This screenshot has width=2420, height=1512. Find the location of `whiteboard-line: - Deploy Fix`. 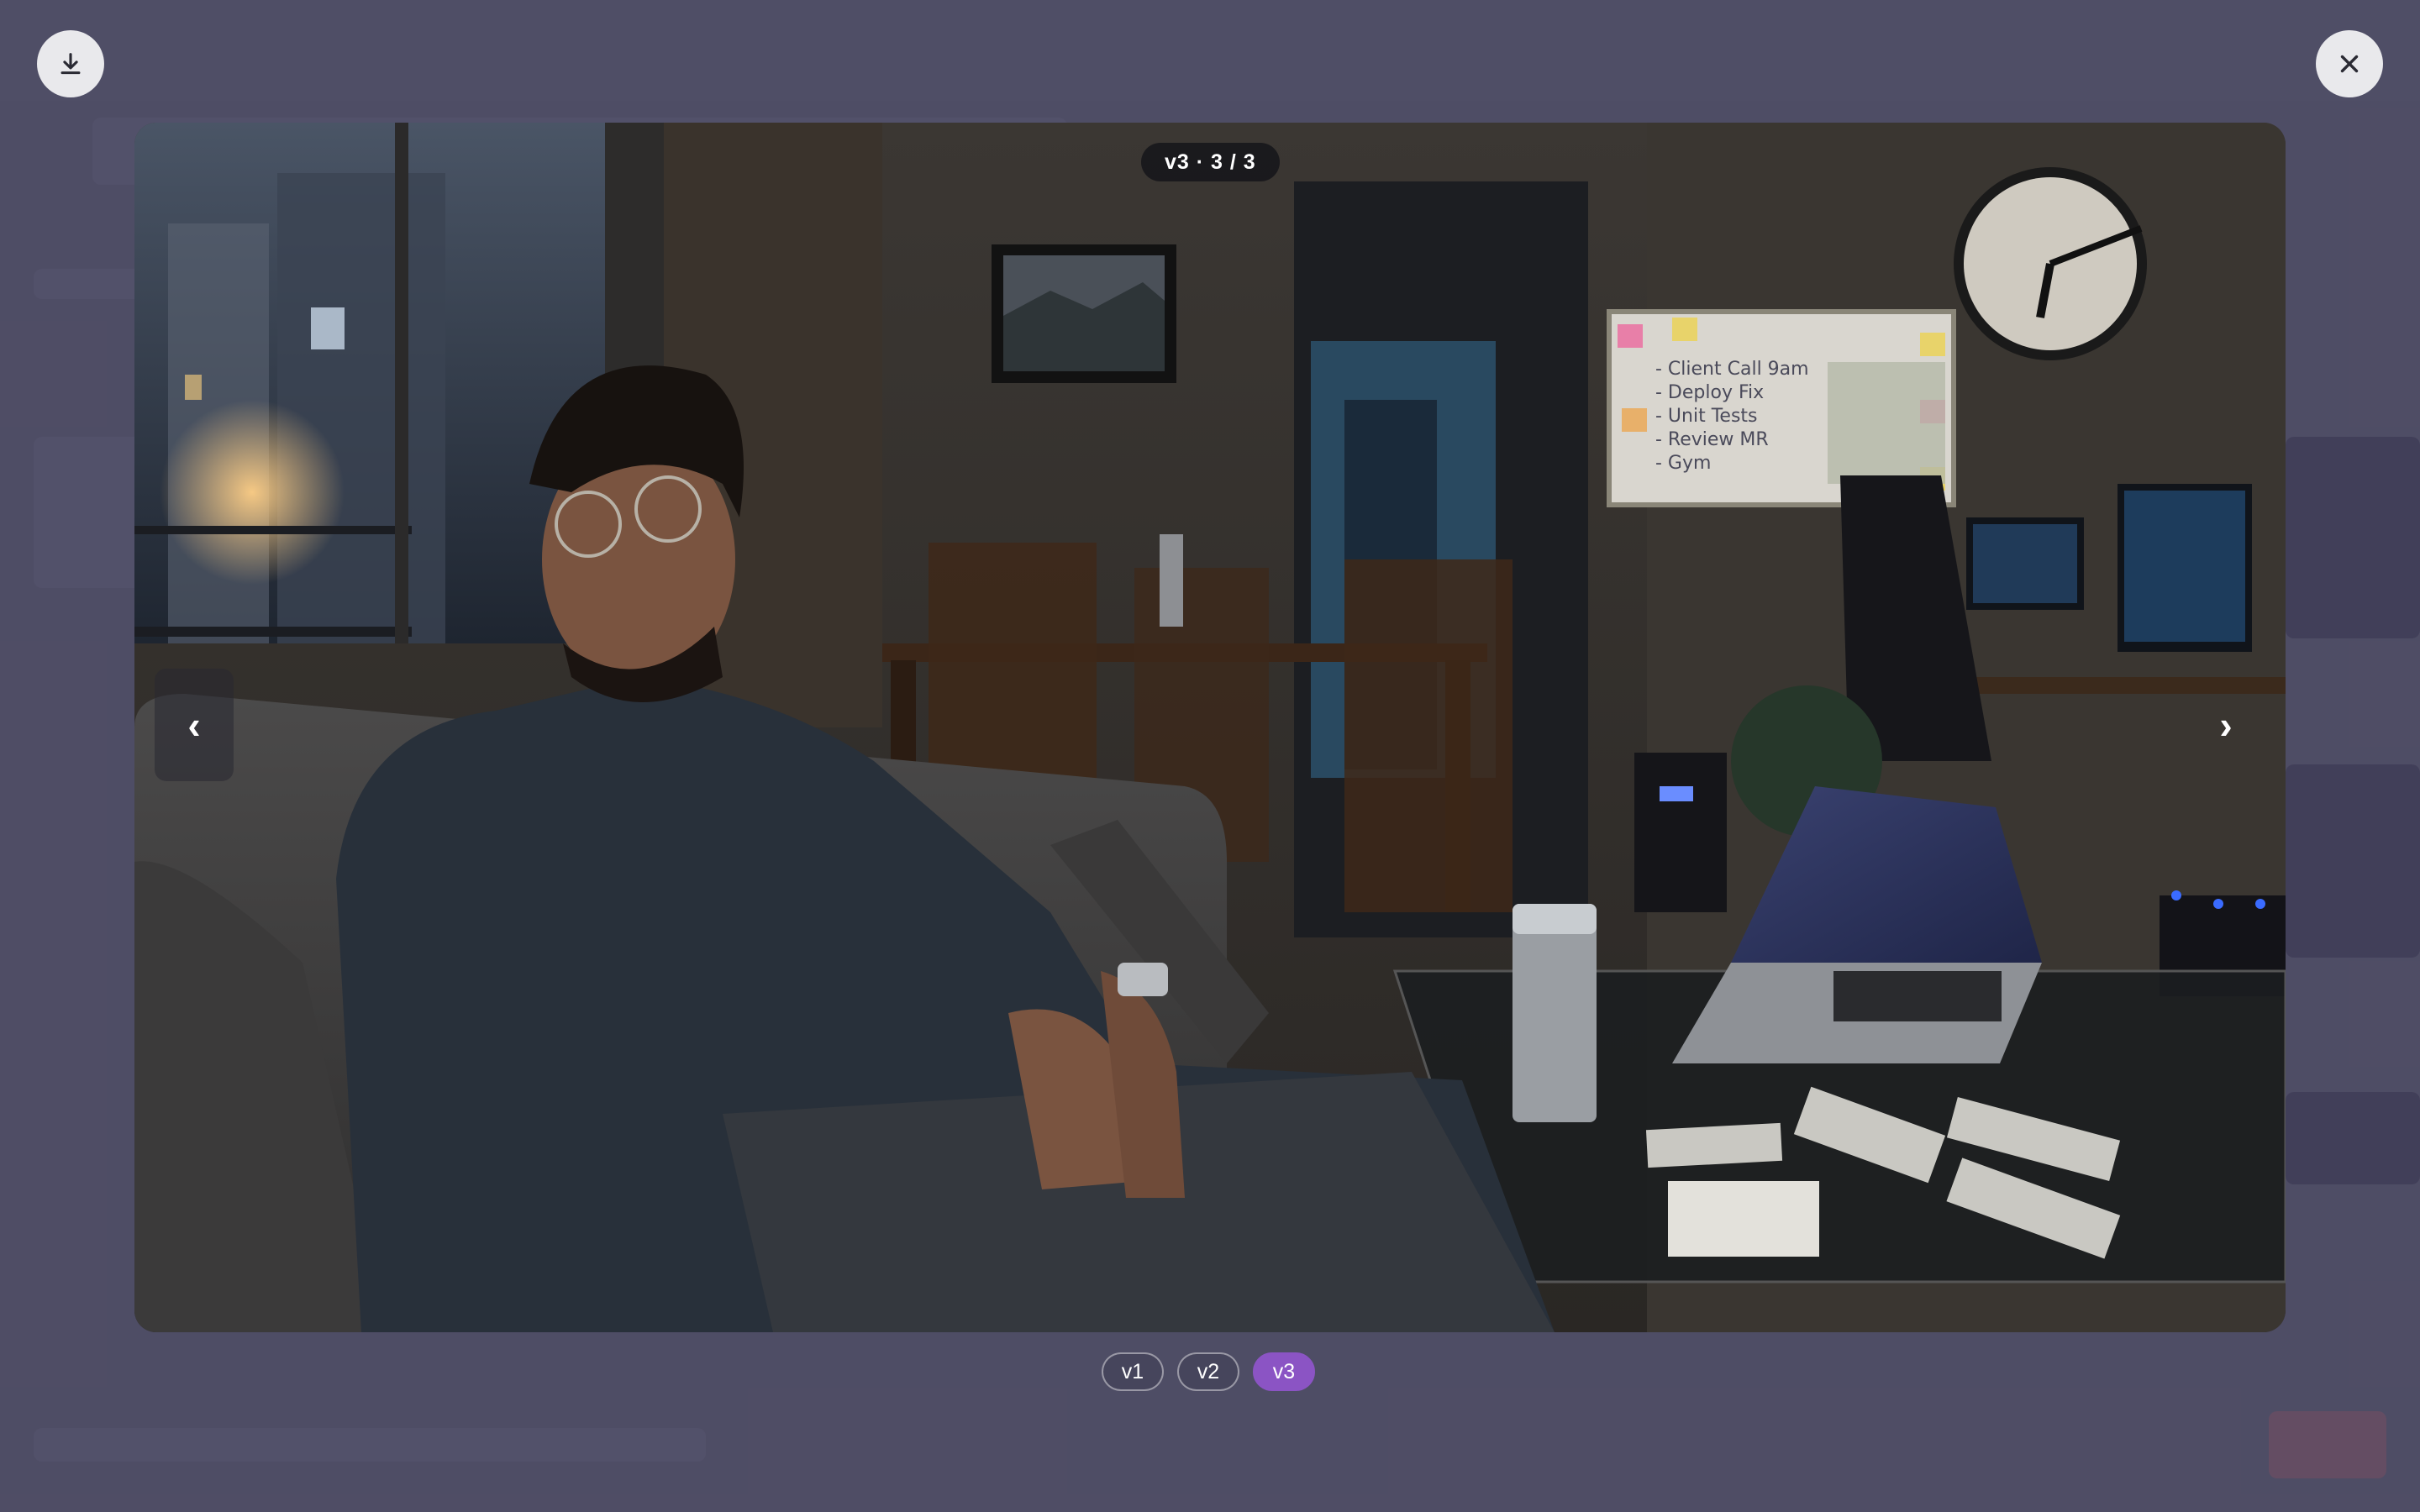

whiteboard-line: - Deploy Fix is located at coordinates (1710, 392).